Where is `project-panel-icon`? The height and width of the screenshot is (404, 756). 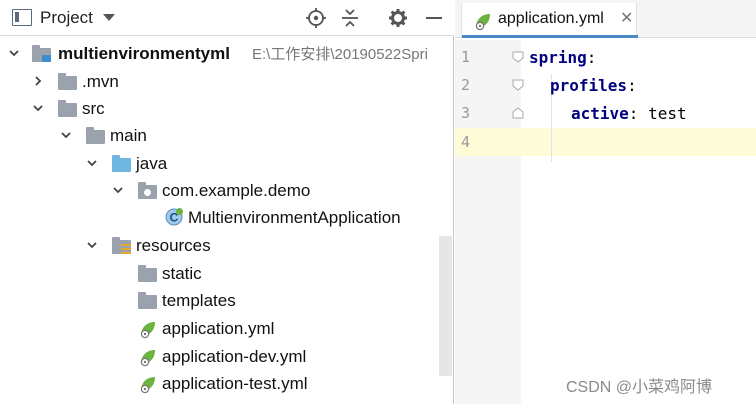
project-panel-icon is located at coordinates (22, 17).